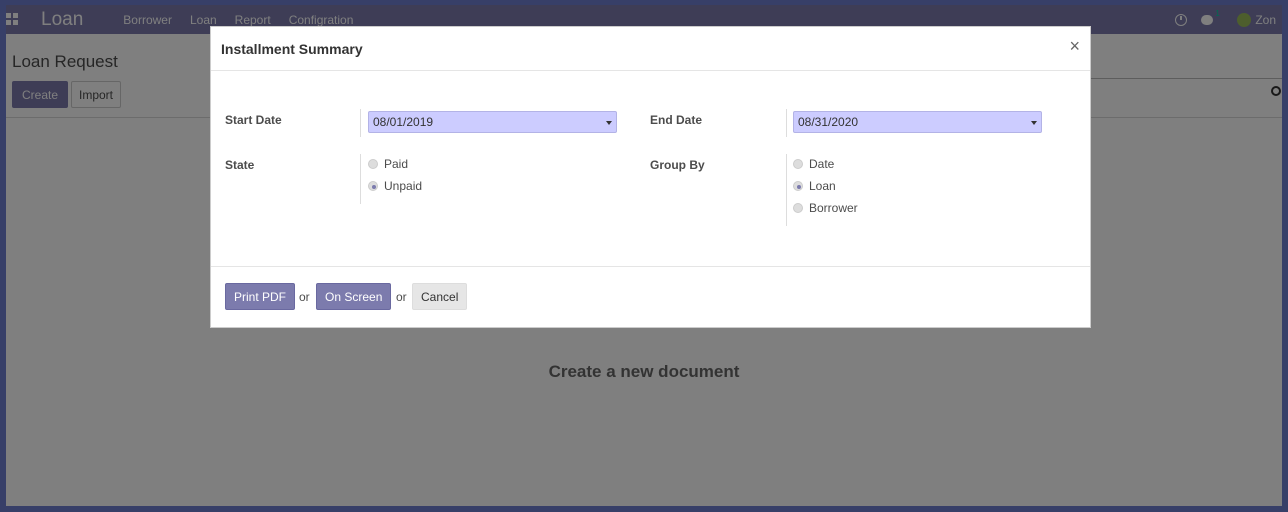 The image size is (1288, 512). What do you see at coordinates (492, 122) in the screenshot?
I see `start-date-field: 08/01/2019` at bounding box center [492, 122].